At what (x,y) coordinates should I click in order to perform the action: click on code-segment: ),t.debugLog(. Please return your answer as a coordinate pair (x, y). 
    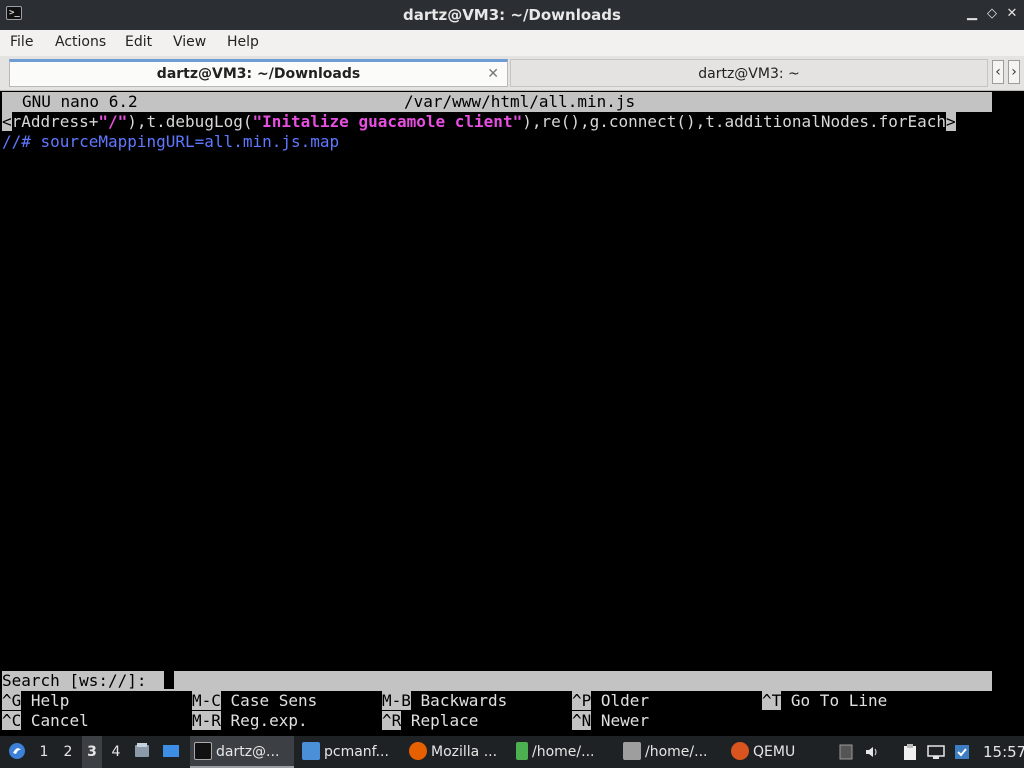
    Looking at the image, I should click on (190, 121).